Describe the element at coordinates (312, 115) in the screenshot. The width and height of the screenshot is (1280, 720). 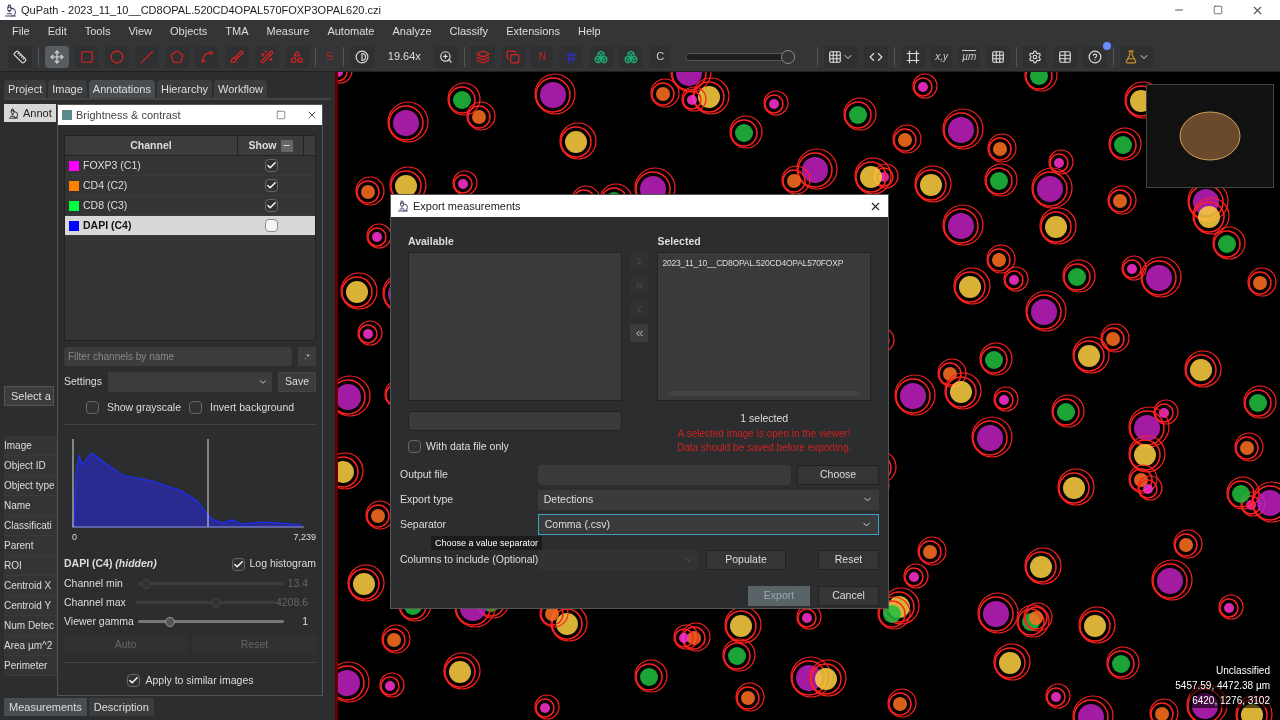
I see `close-icon` at that location.